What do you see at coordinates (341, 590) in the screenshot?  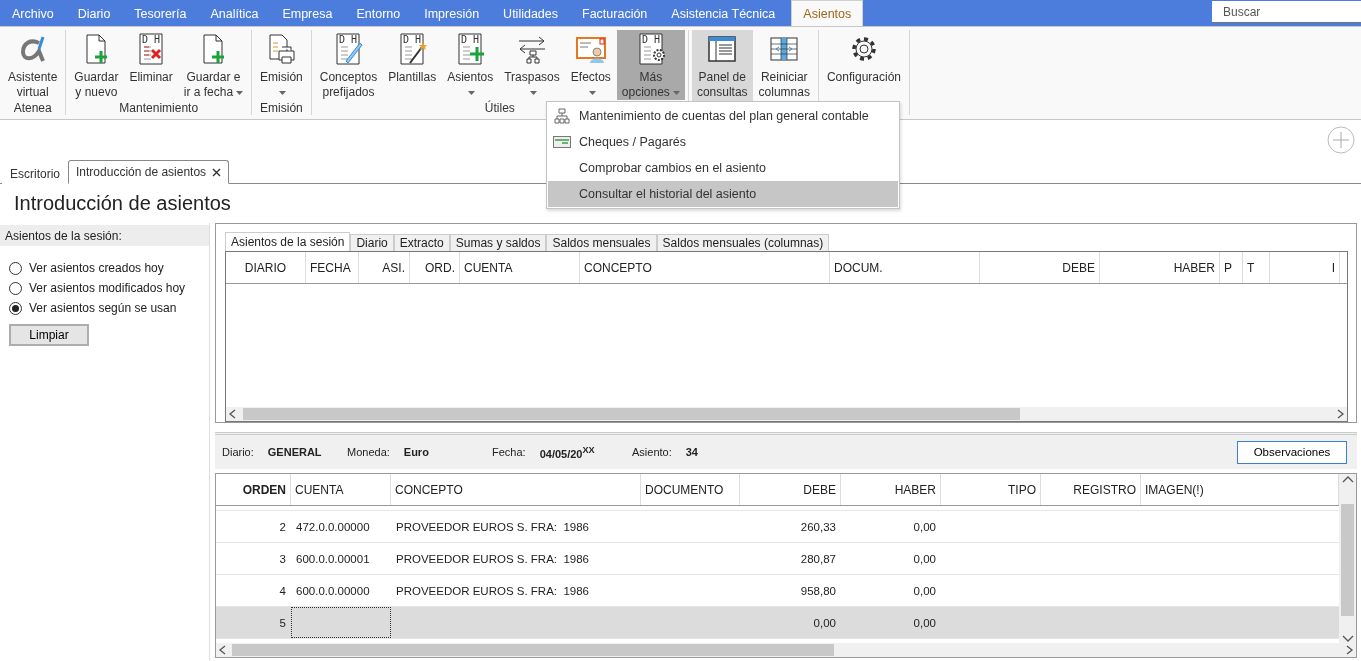 I see `table-cell: 600.0.0.00000` at bounding box center [341, 590].